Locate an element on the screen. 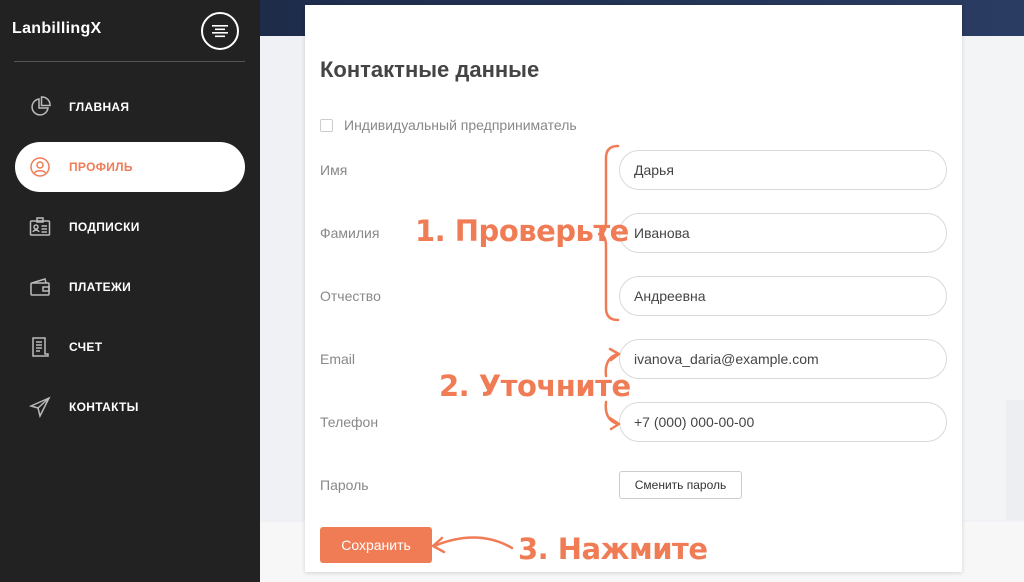 The width and height of the screenshot is (1024, 582). email-field is located at coordinates (783, 359).